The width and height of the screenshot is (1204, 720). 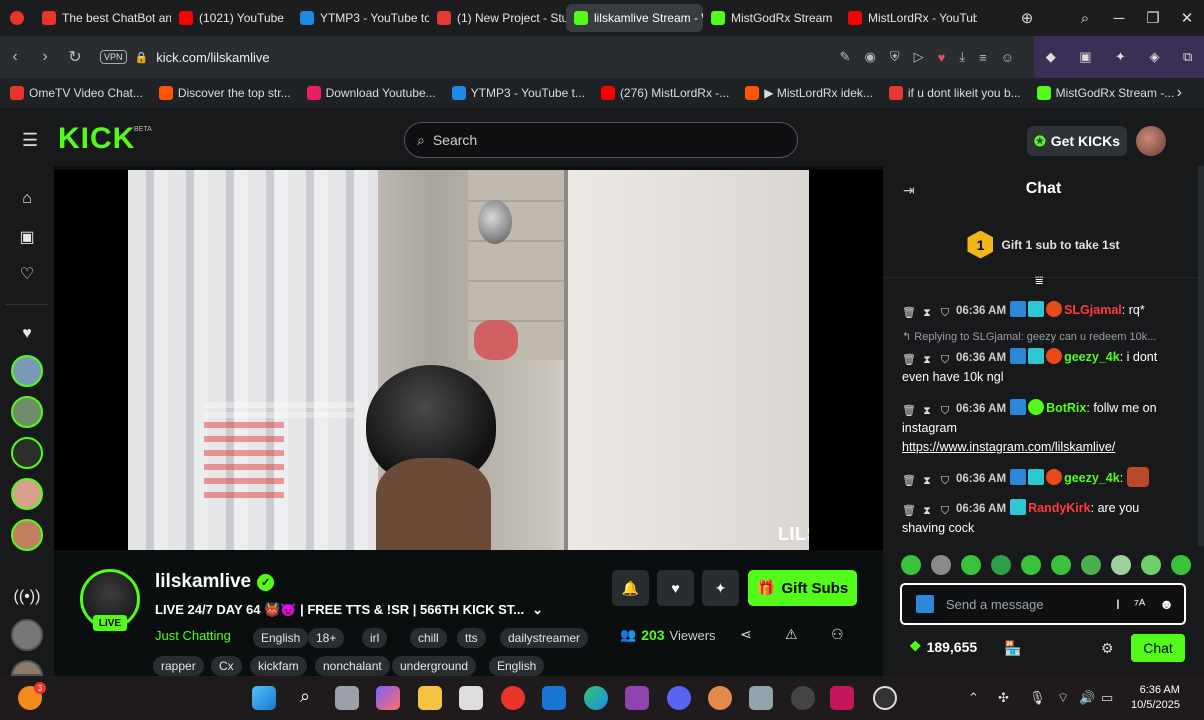 I want to click on stream-tag: nonchalant, so click(x=352, y=666).